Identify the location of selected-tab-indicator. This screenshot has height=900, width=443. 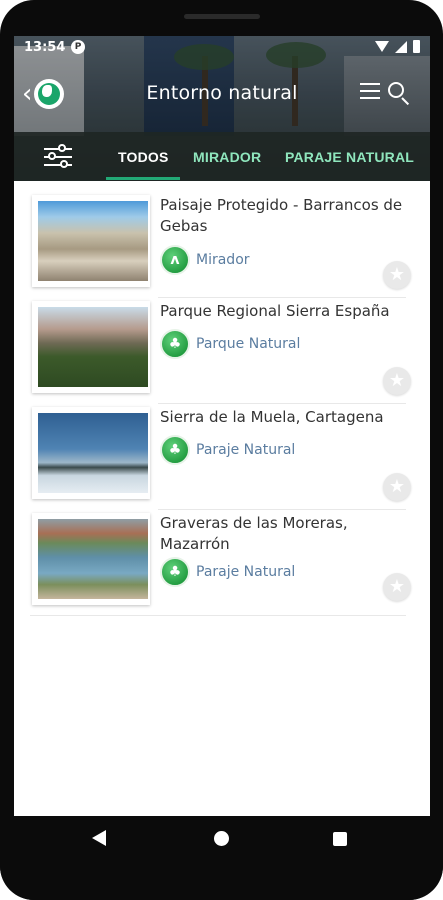
(143, 178).